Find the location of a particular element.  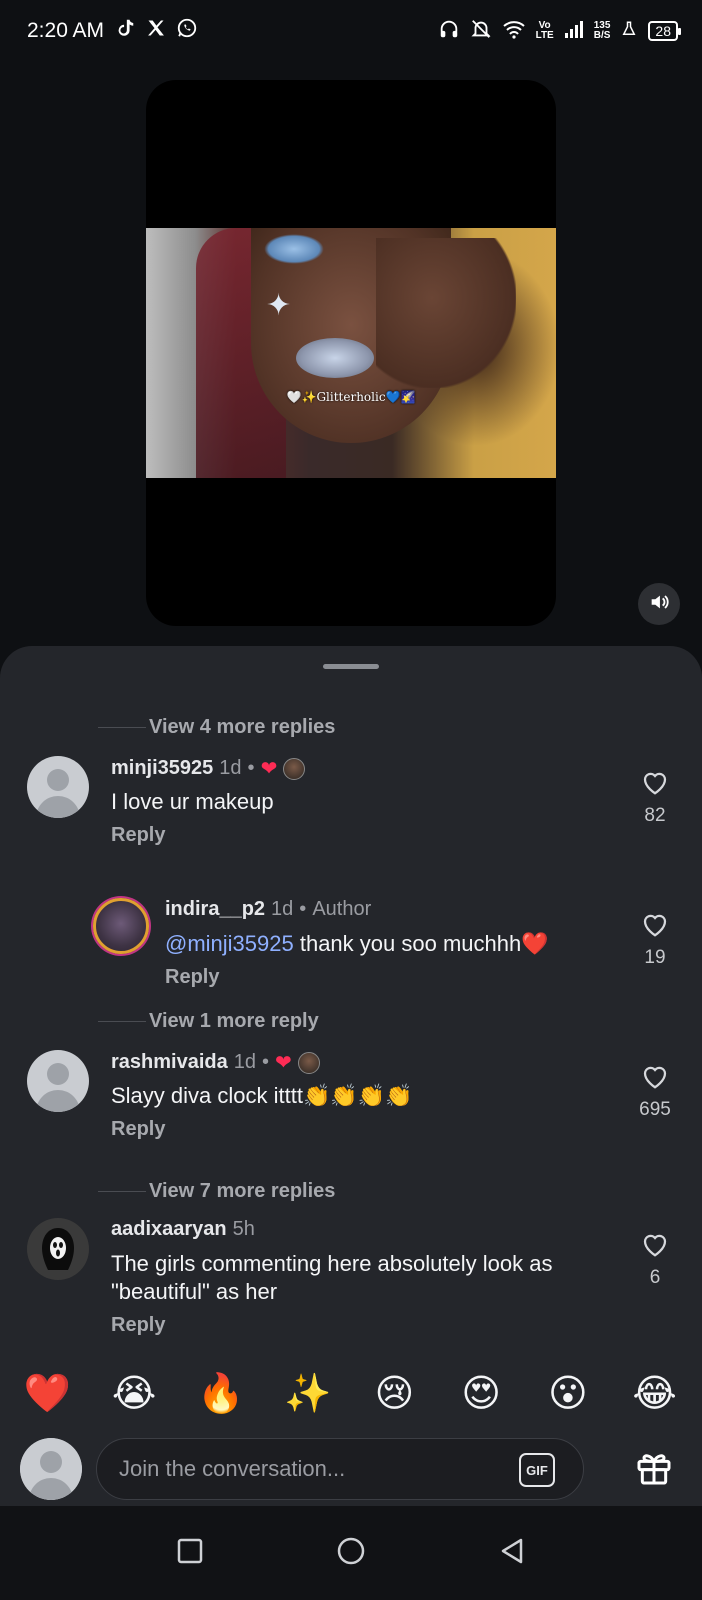

net-speed-indicator: 135 B/S is located at coordinates (602, 31).